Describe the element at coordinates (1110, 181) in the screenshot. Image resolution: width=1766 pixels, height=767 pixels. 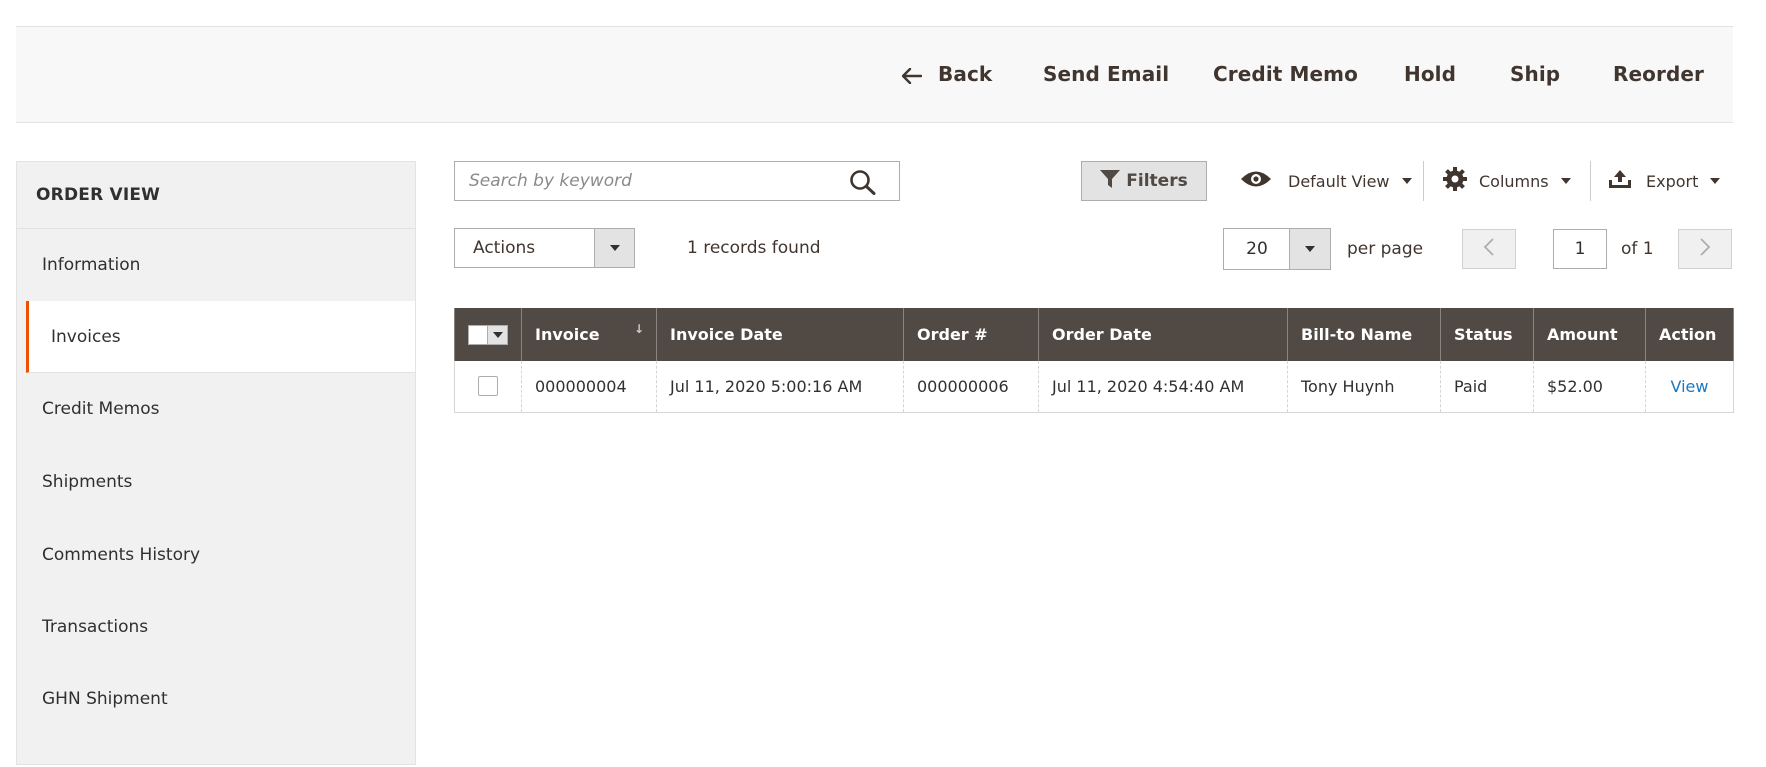
I see `filter-funnel-icon` at that location.